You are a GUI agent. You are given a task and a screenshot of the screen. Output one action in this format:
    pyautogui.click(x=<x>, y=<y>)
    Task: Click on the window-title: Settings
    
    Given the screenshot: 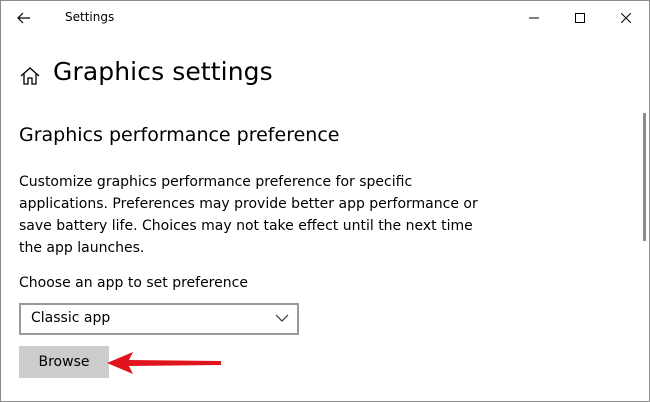 What is the action you would take?
    pyautogui.click(x=90, y=17)
    